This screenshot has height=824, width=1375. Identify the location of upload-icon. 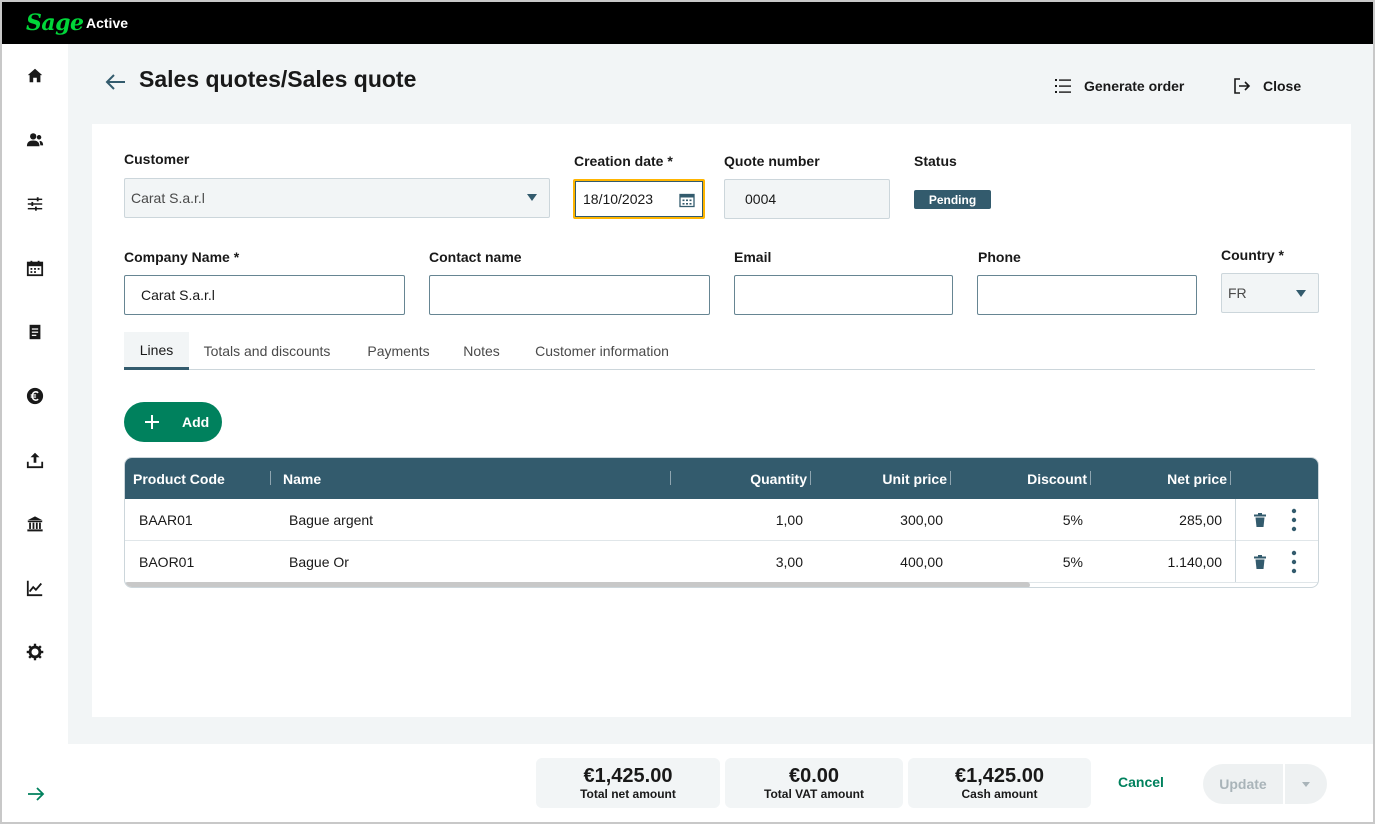
(35, 460).